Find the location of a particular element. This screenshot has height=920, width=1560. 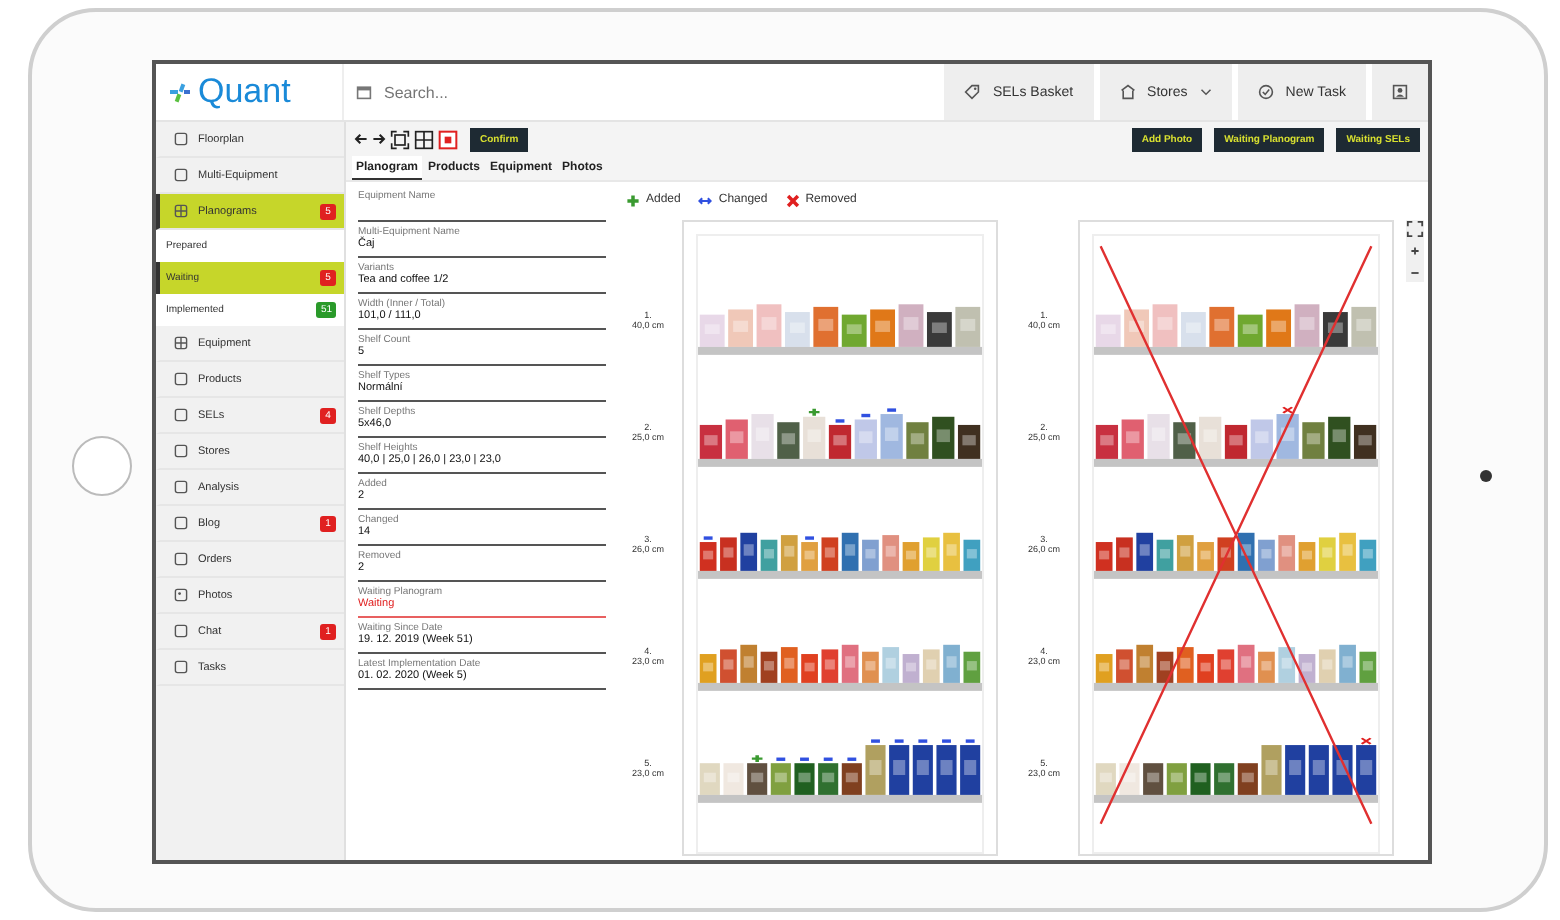

logo-text: Quant is located at coordinates (244, 92).